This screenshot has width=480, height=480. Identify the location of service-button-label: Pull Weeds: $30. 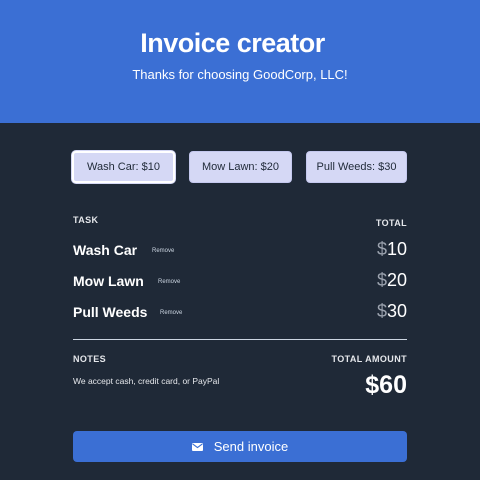
(356, 167).